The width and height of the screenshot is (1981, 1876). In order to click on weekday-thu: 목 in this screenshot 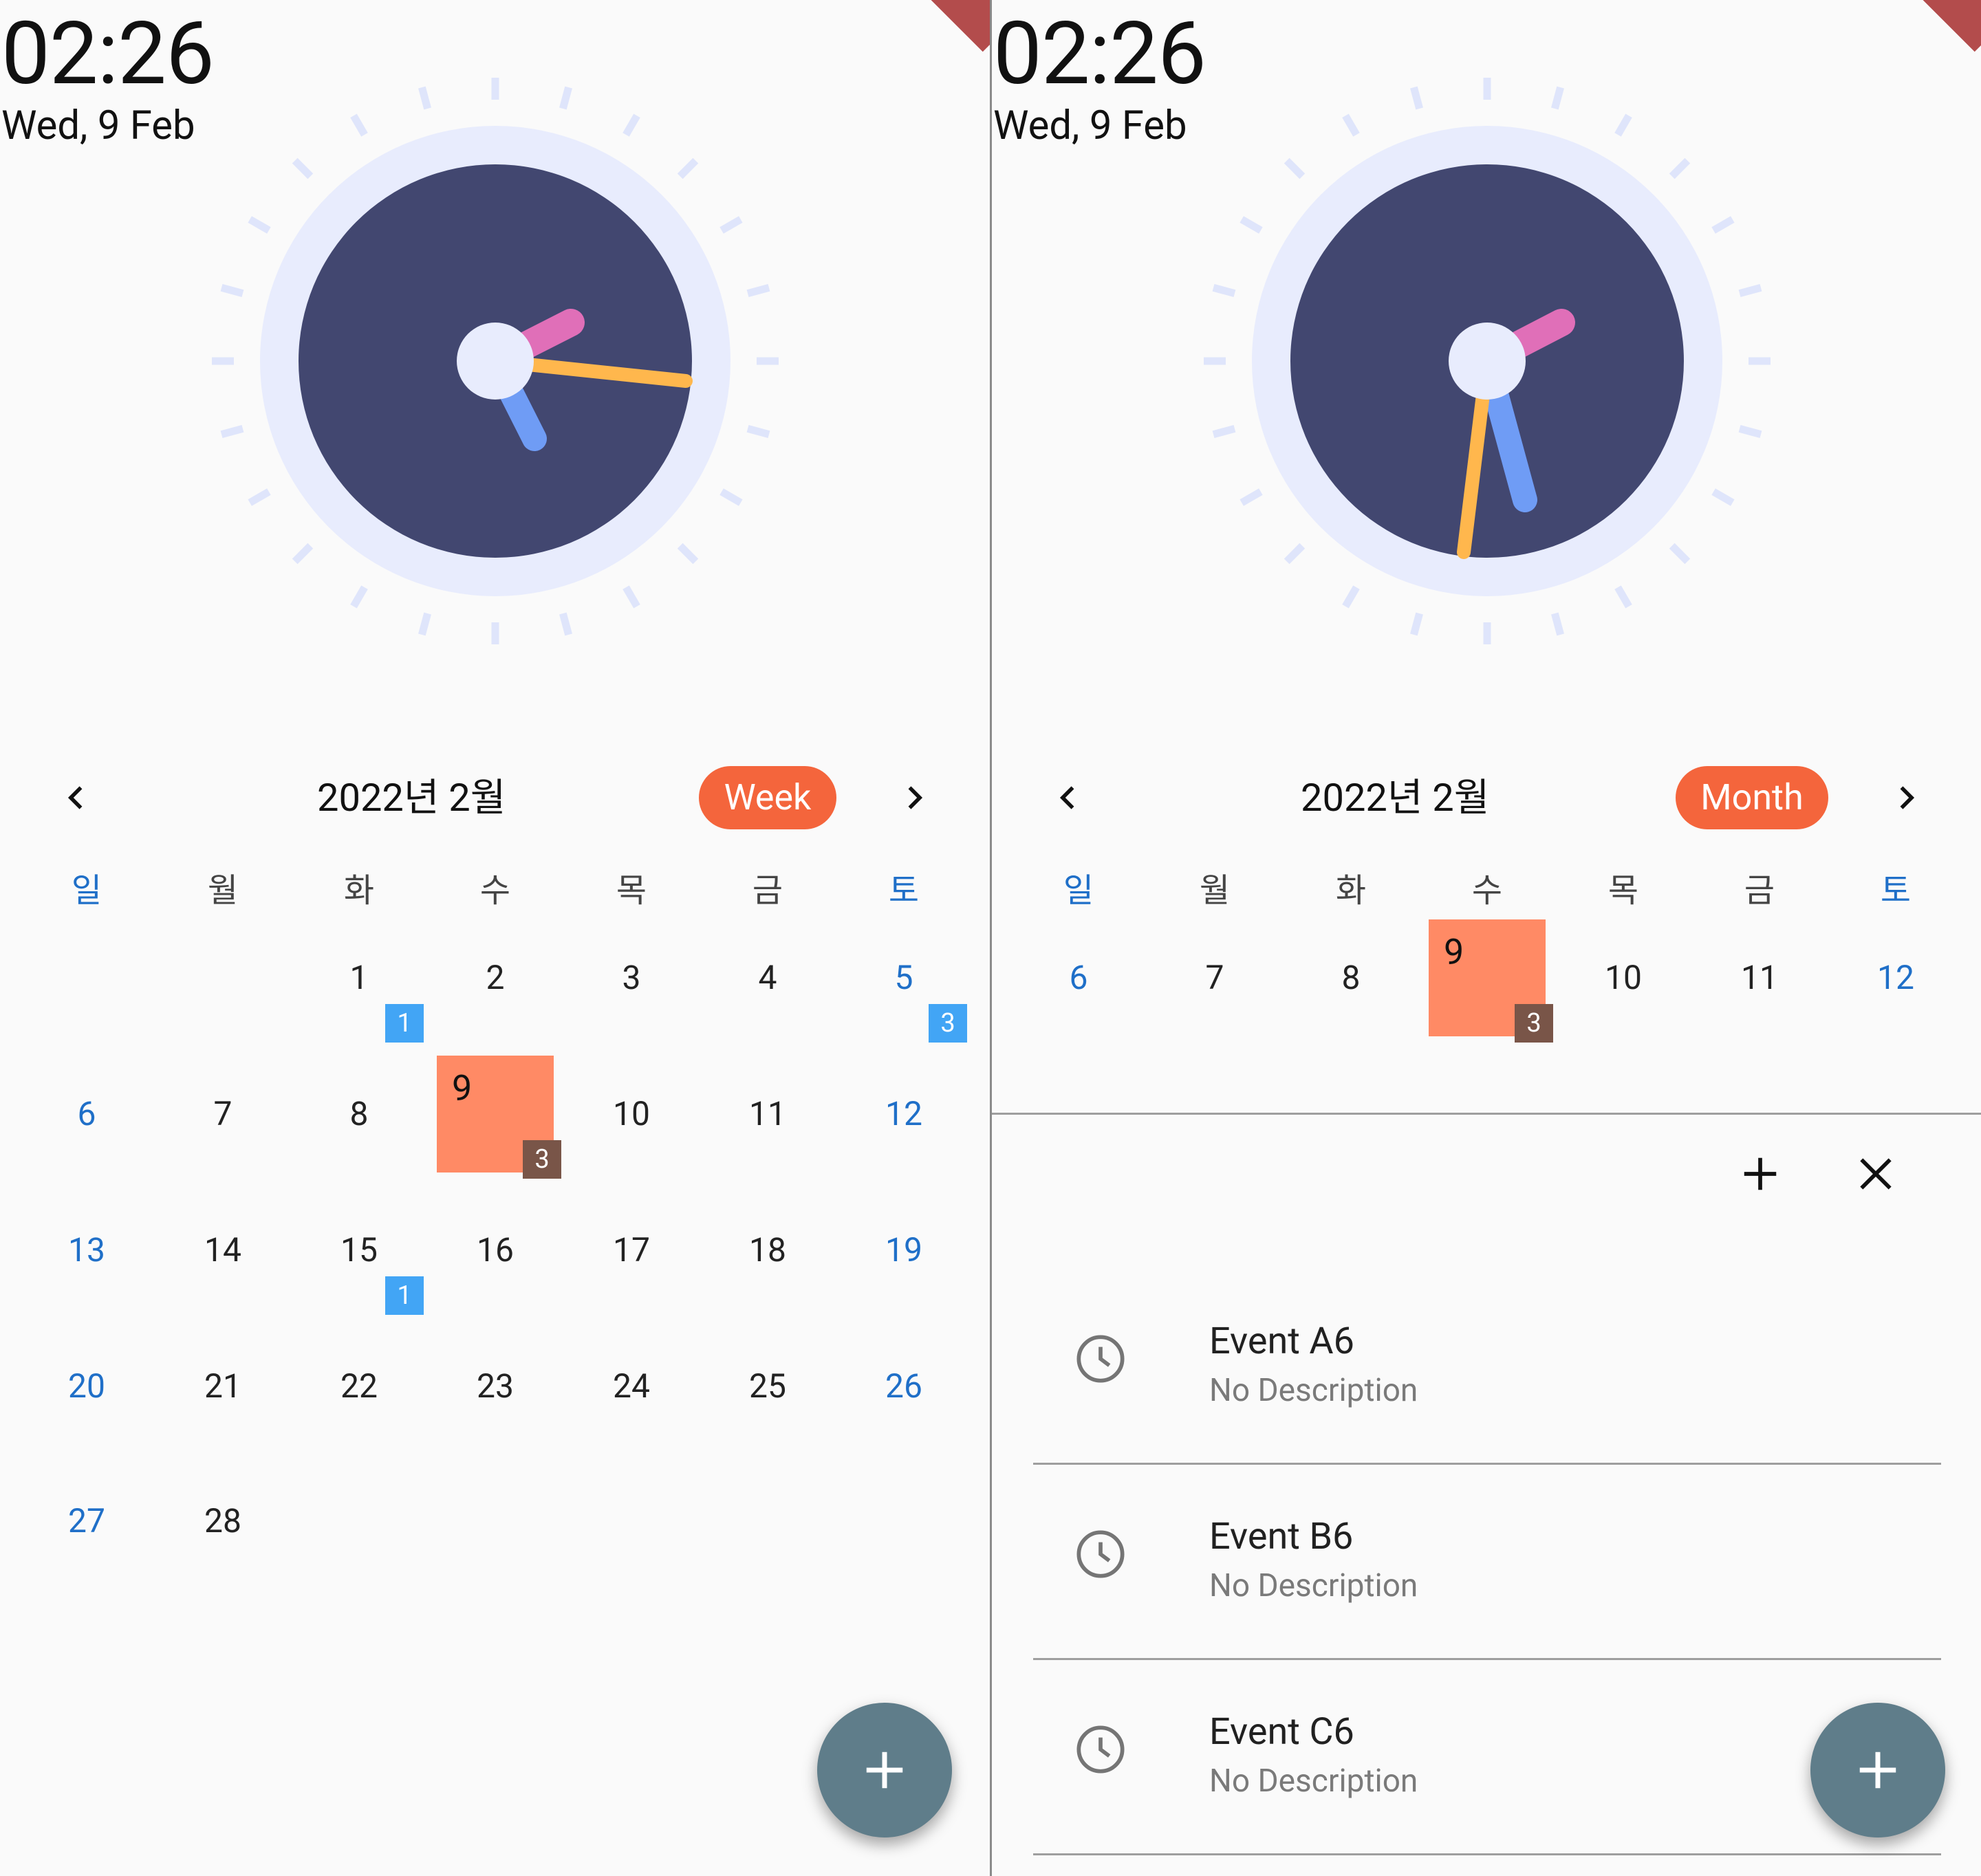, I will do `click(1623, 891)`.